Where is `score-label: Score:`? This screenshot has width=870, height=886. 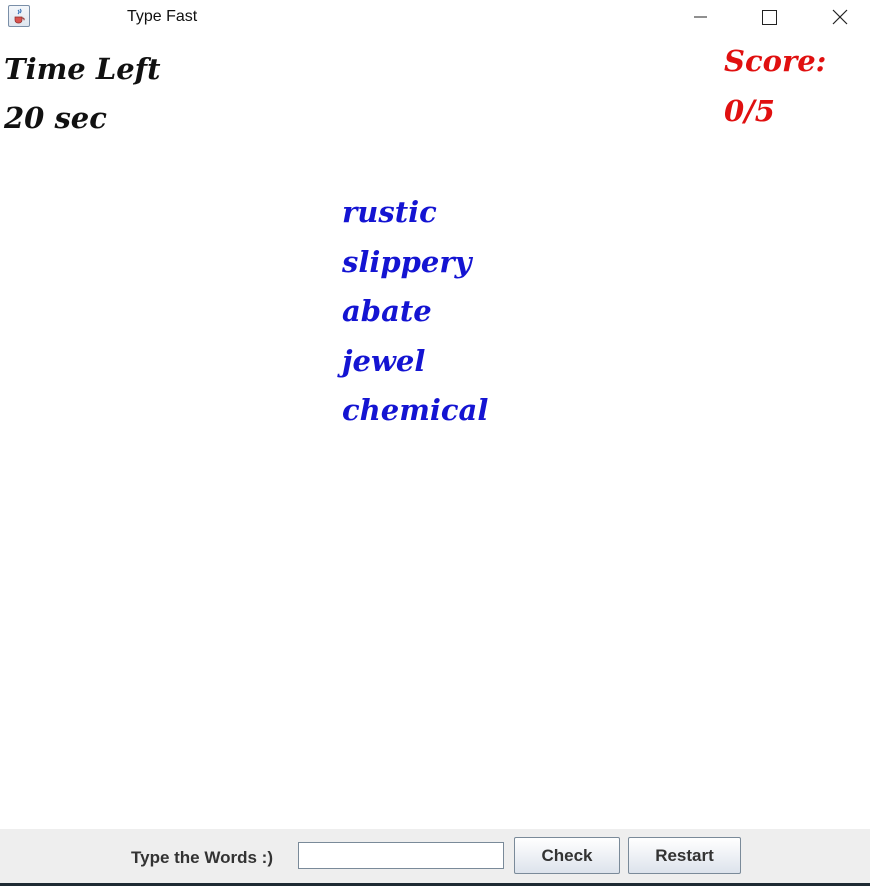
score-label: Score: is located at coordinates (775, 61).